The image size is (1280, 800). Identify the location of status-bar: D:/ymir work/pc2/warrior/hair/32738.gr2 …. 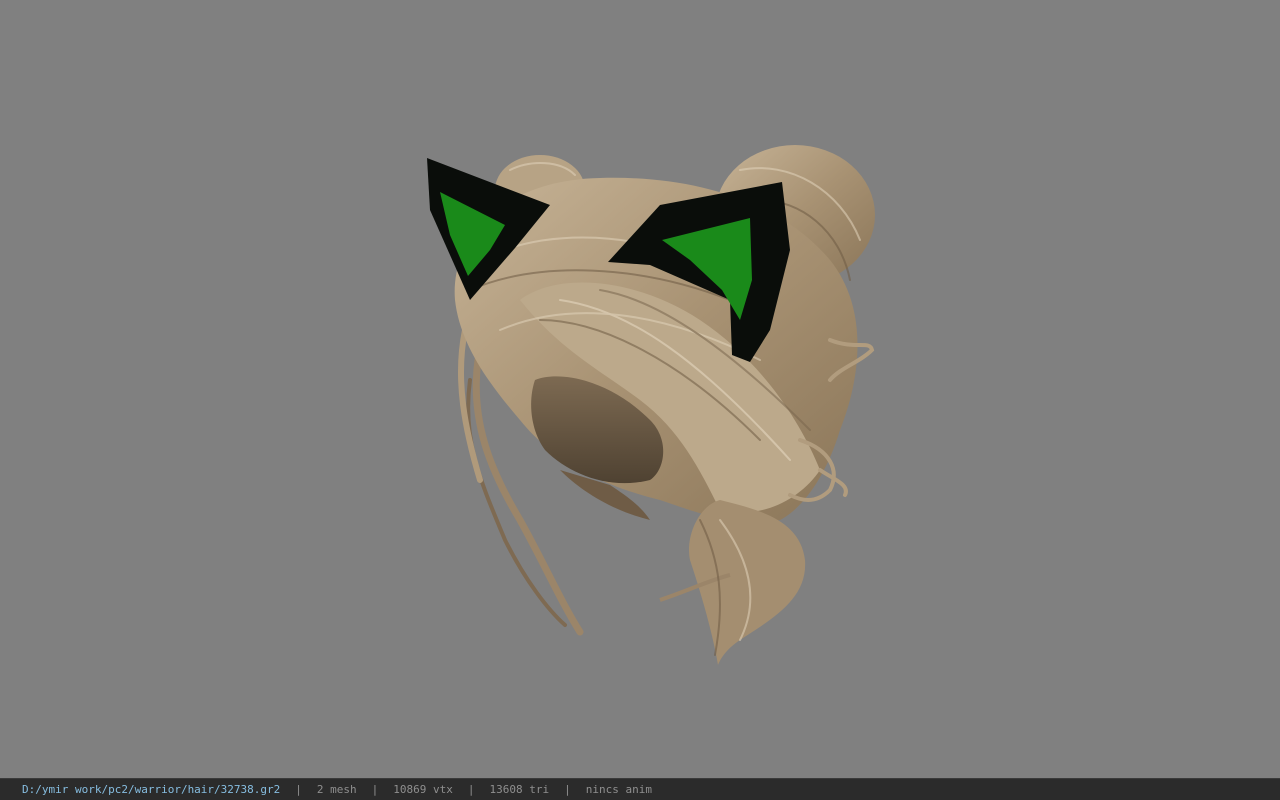
(640, 789).